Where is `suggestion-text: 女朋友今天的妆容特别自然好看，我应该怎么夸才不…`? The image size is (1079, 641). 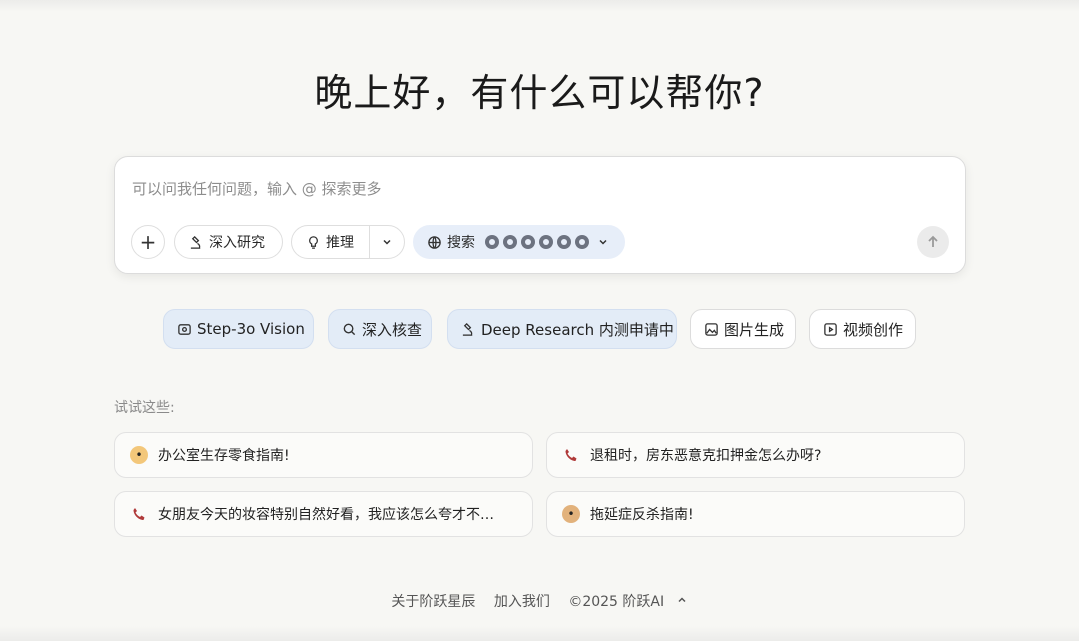
suggestion-text: 女朋友今天的妆容特别自然好看，我应该怎么夸才不… is located at coordinates (326, 515).